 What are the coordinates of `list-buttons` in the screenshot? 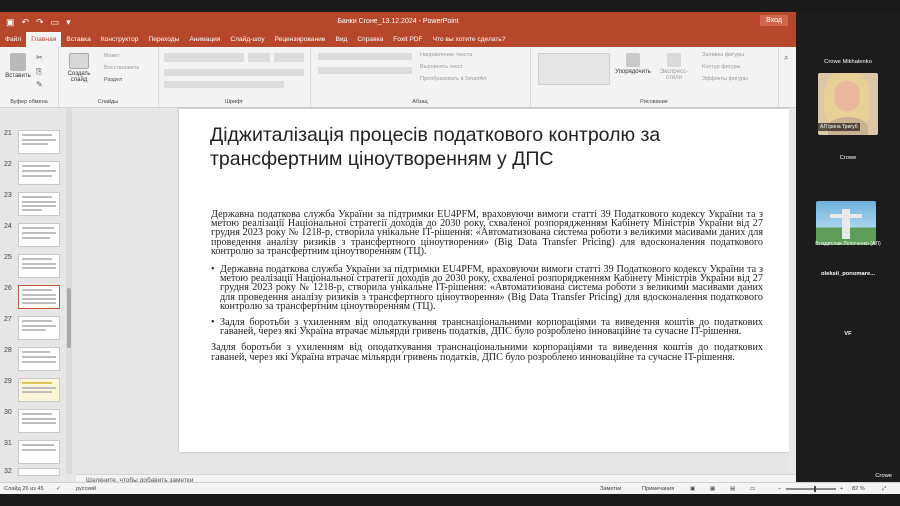 It's located at (365, 56).